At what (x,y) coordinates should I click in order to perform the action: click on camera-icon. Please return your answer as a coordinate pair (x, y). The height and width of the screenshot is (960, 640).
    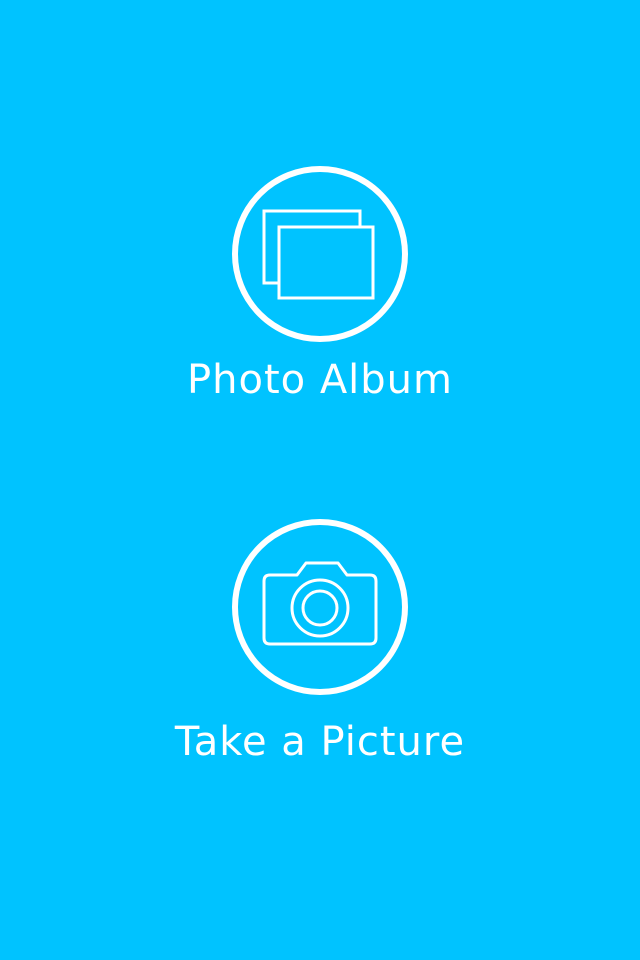
    Looking at the image, I should click on (320, 607).